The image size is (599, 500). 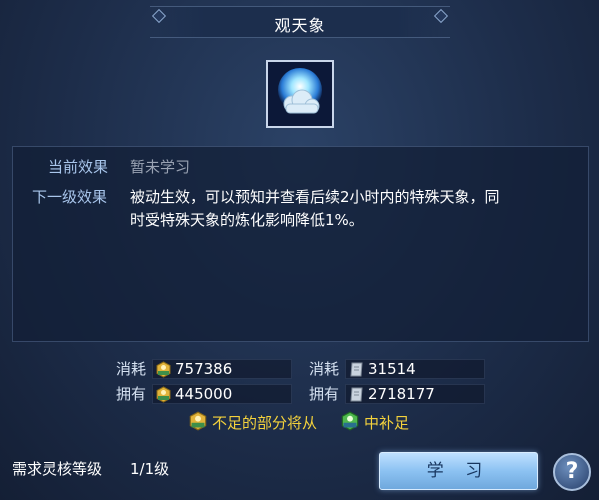 I want to click on own-value-b: 2718177, so click(x=415, y=394).